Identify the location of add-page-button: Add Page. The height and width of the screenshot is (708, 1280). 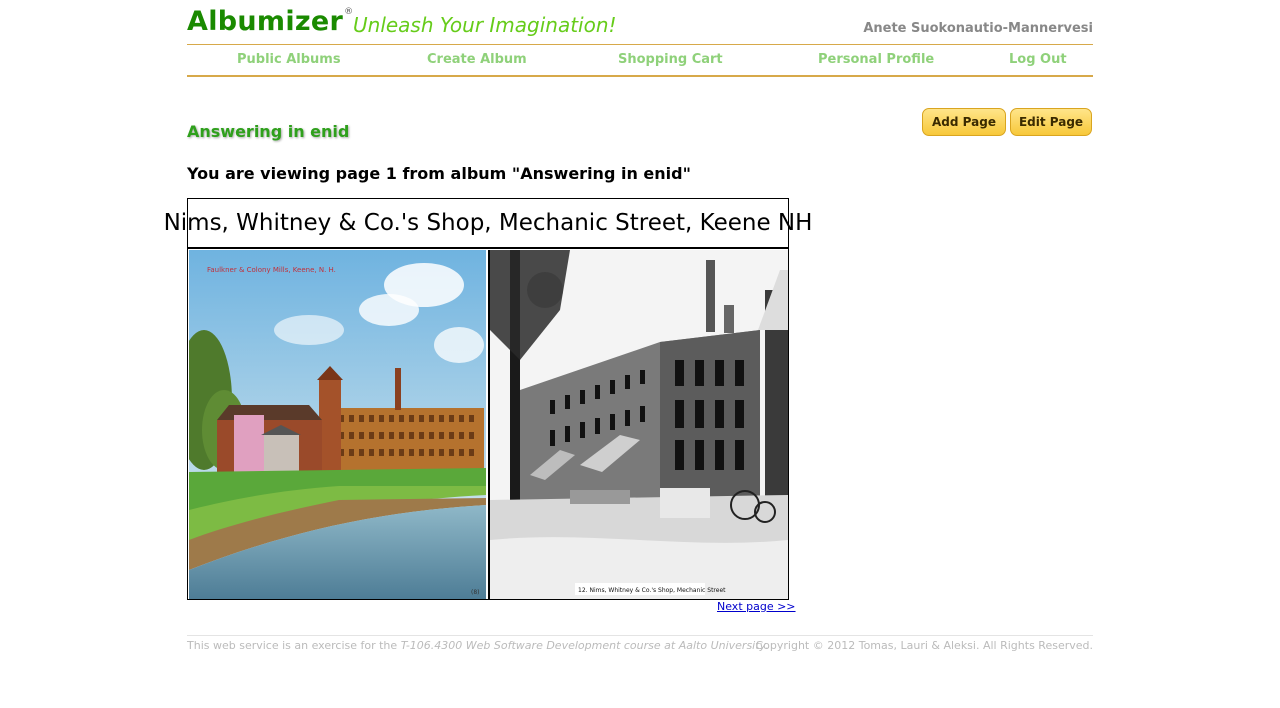
(964, 122).